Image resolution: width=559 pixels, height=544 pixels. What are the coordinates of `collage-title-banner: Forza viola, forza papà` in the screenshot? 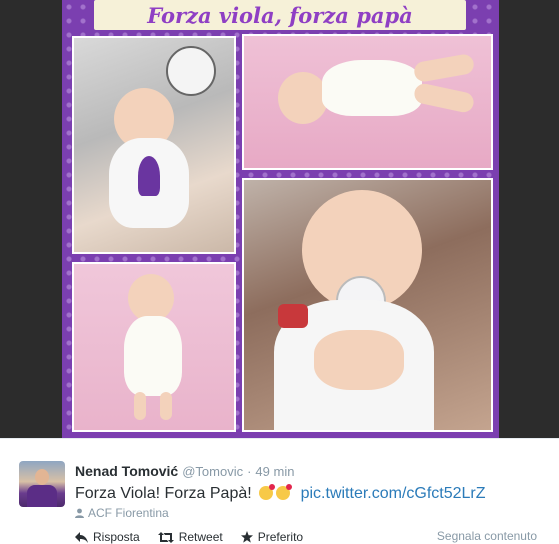 It's located at (280, 15).